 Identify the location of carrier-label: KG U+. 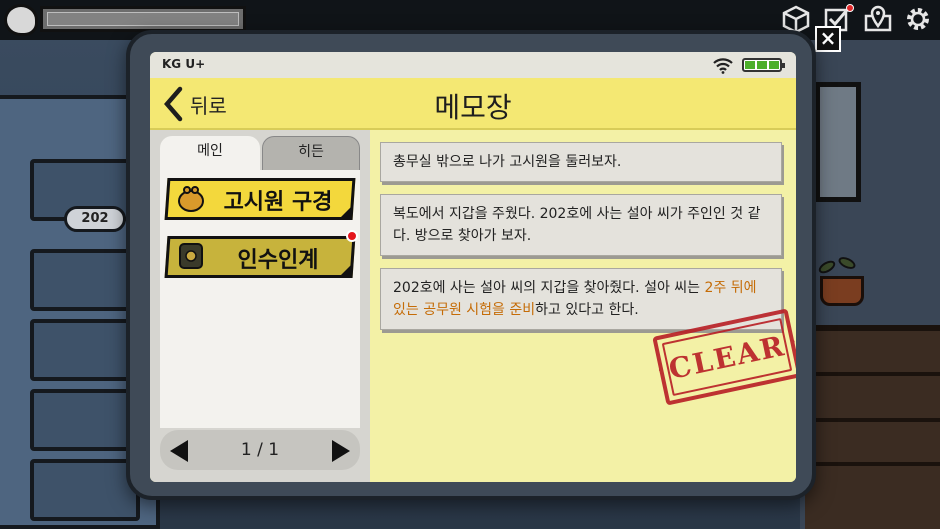
(184, 64).